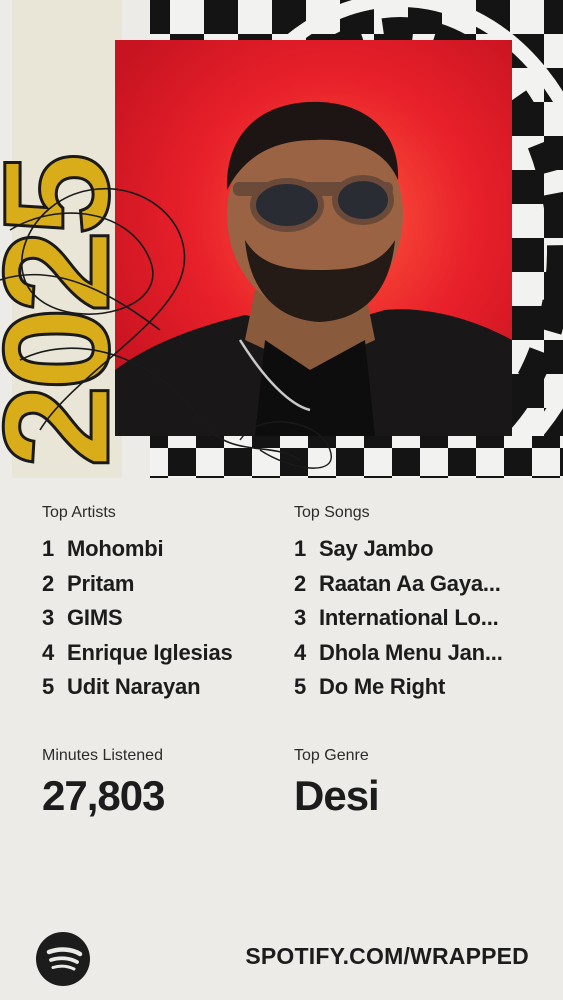  What do you see at coordinates (115, 548) in the screenshot?
I see `artist-name: Mohombi` at bounding box center [115, 548].